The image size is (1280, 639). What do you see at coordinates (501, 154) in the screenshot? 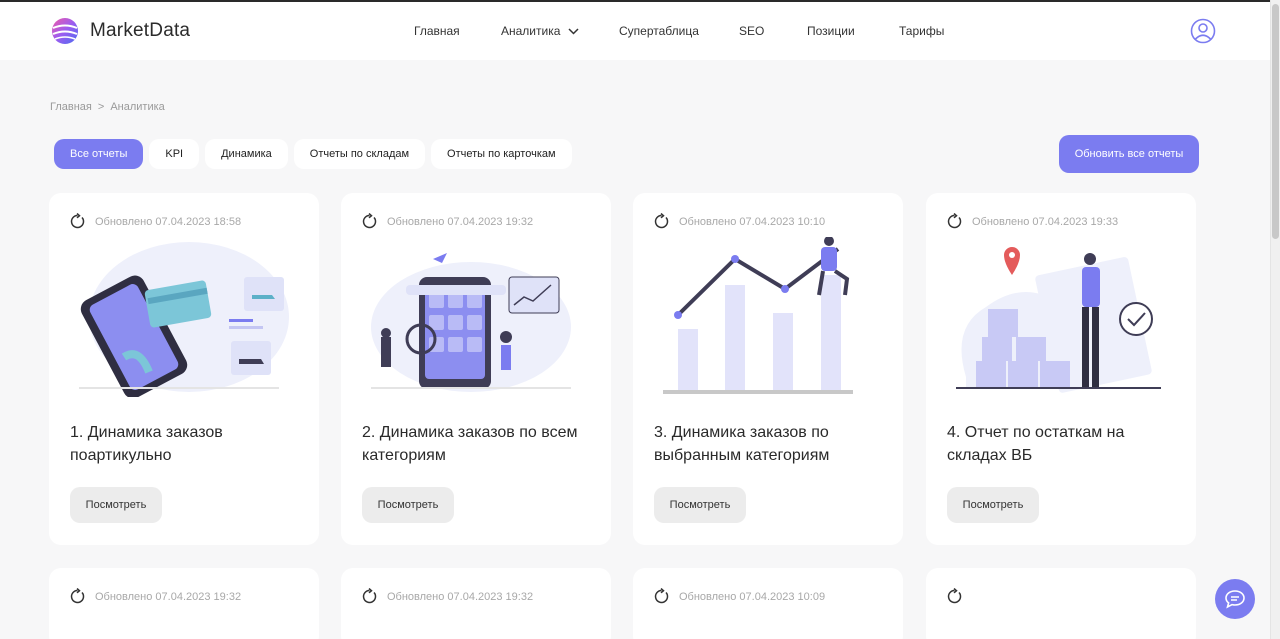
I see `filter-card-reports: Отчеты по карточкам` at bounding box center [501, 154].